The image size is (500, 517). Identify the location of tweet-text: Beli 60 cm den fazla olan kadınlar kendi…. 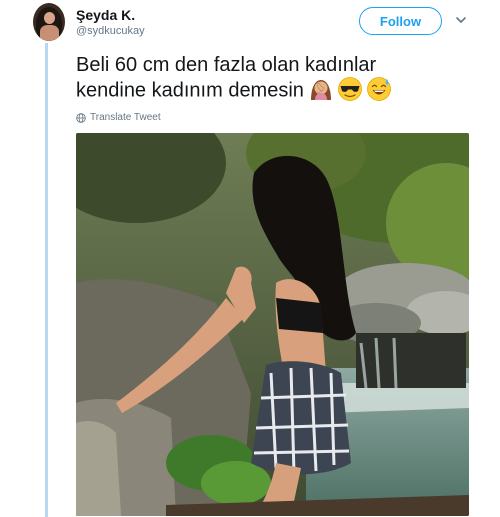
(276, 78).